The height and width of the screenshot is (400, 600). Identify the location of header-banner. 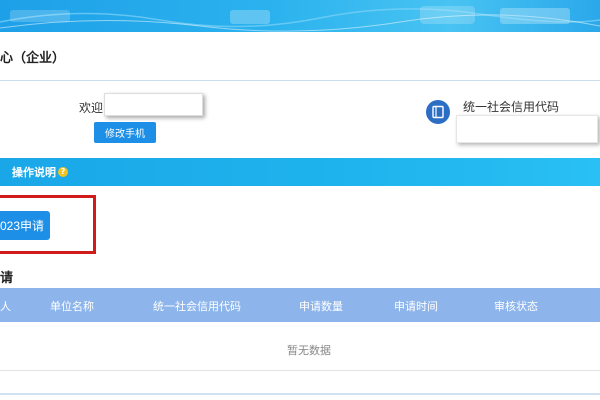
(300, 16).